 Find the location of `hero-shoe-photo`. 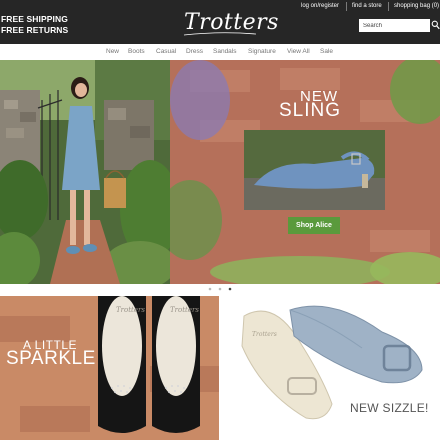

hero-shoe-photo is located at coordinates (314, 170).